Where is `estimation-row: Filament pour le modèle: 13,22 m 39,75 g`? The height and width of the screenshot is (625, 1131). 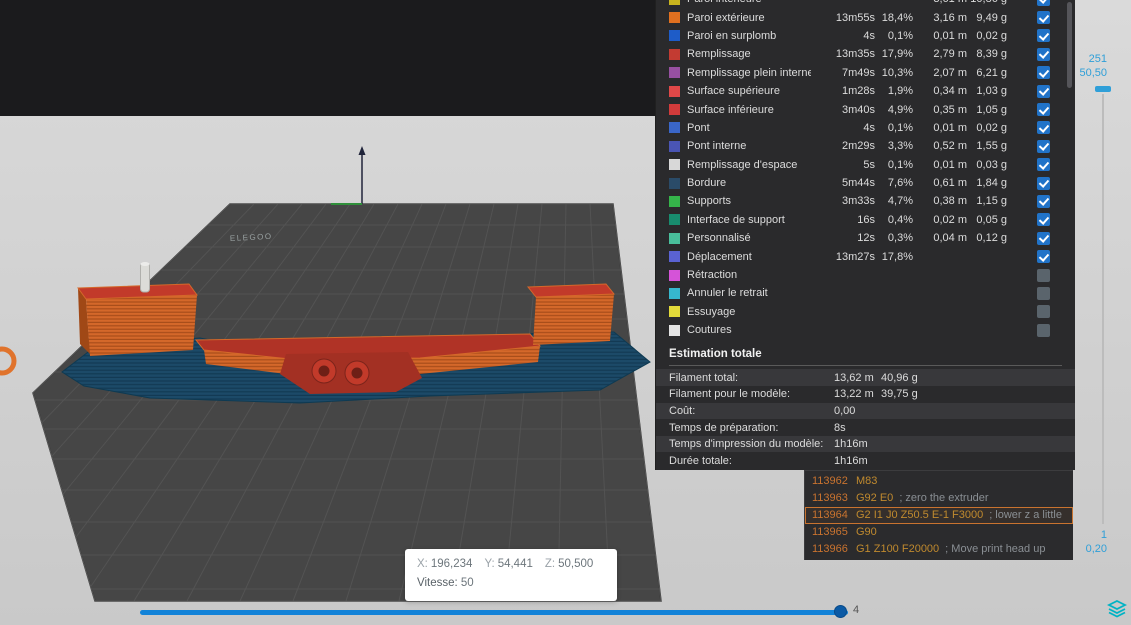 estimation-row: Filament pour le modèle: 13,22 m 39,75 g is located at coordinates (865, 394).